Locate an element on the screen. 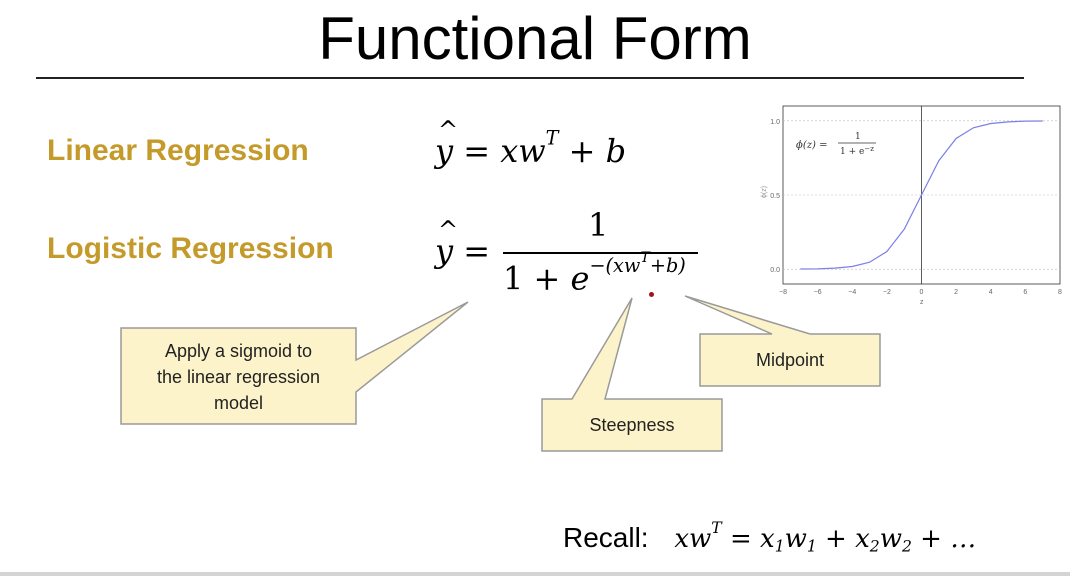 The image size is (1070, 576). chart-ylabel: ϕ(z) is located at coordinates (764, 192).